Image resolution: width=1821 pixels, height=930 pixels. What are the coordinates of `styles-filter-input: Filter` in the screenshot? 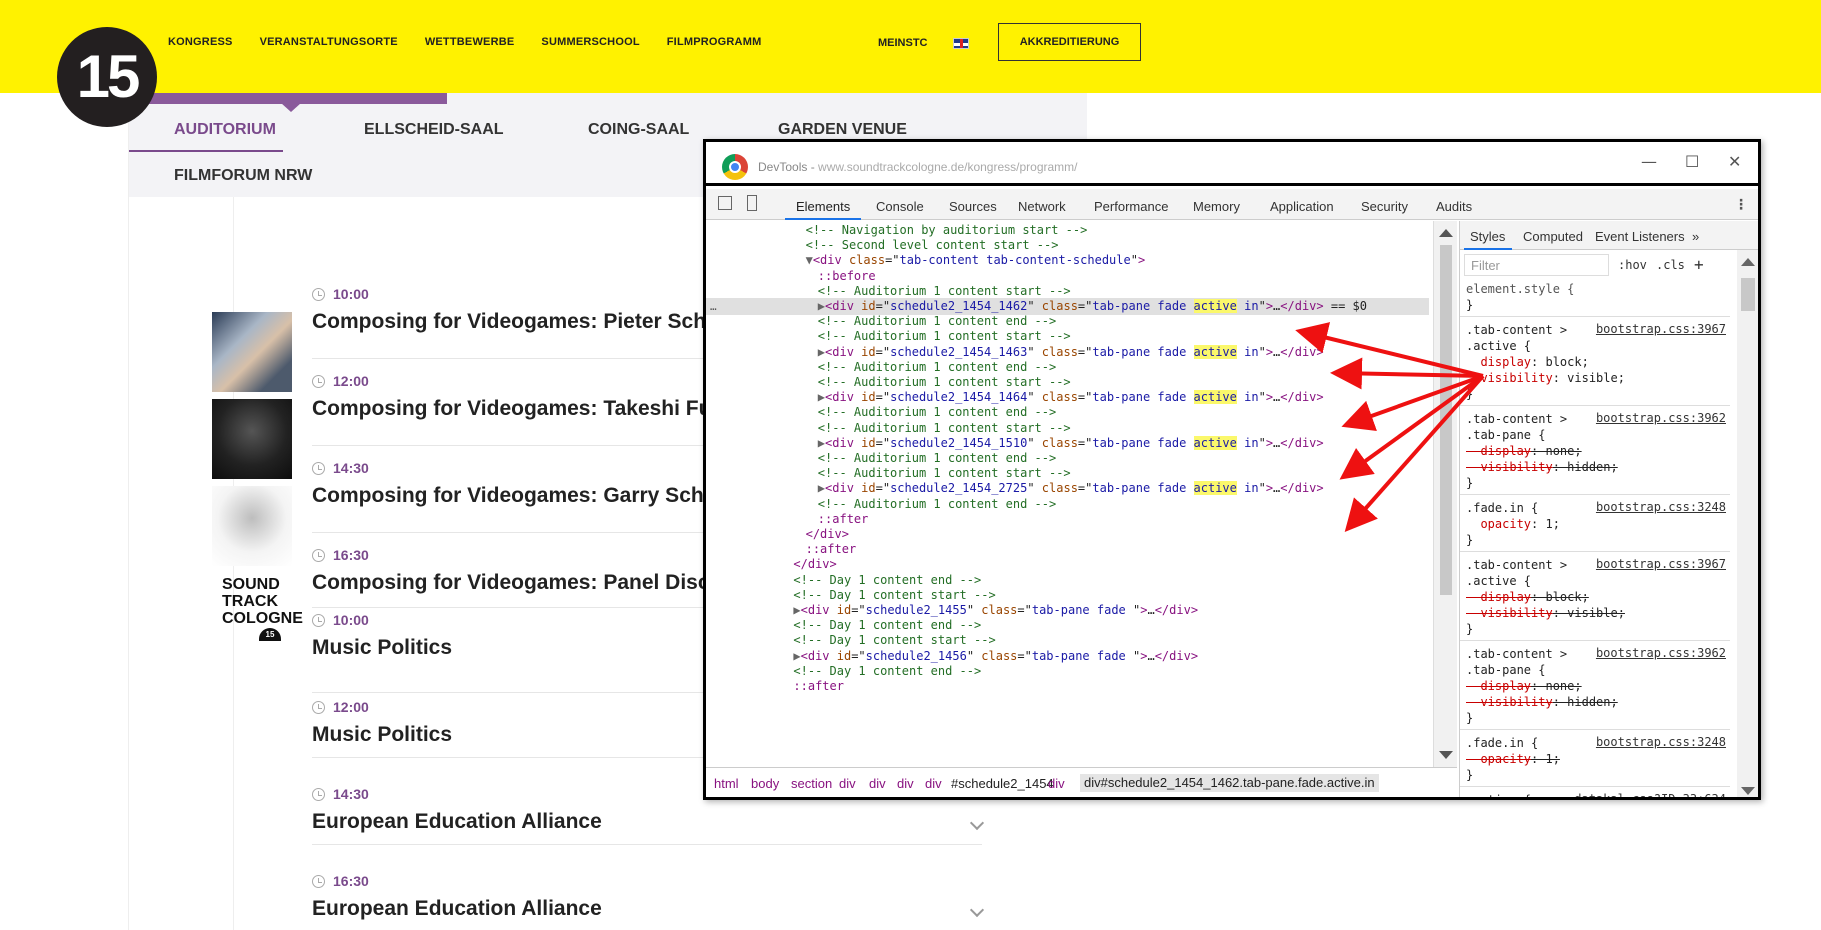 It's located at (1536, 265).